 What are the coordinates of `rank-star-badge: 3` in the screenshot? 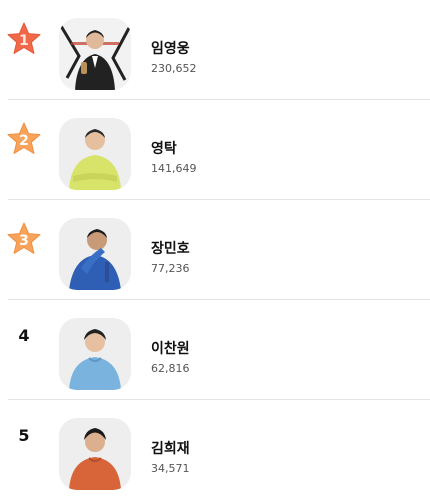 It's located at (24, 239).